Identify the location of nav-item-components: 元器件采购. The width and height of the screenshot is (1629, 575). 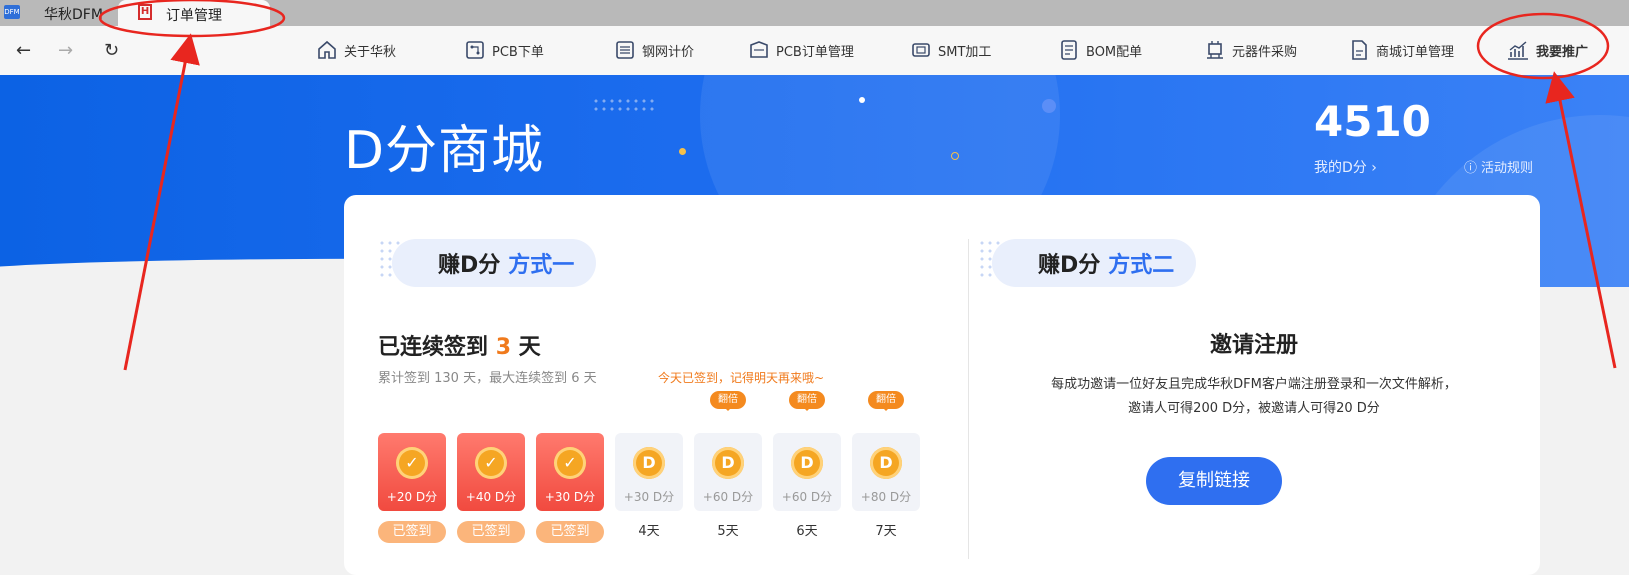
(1250, 50).